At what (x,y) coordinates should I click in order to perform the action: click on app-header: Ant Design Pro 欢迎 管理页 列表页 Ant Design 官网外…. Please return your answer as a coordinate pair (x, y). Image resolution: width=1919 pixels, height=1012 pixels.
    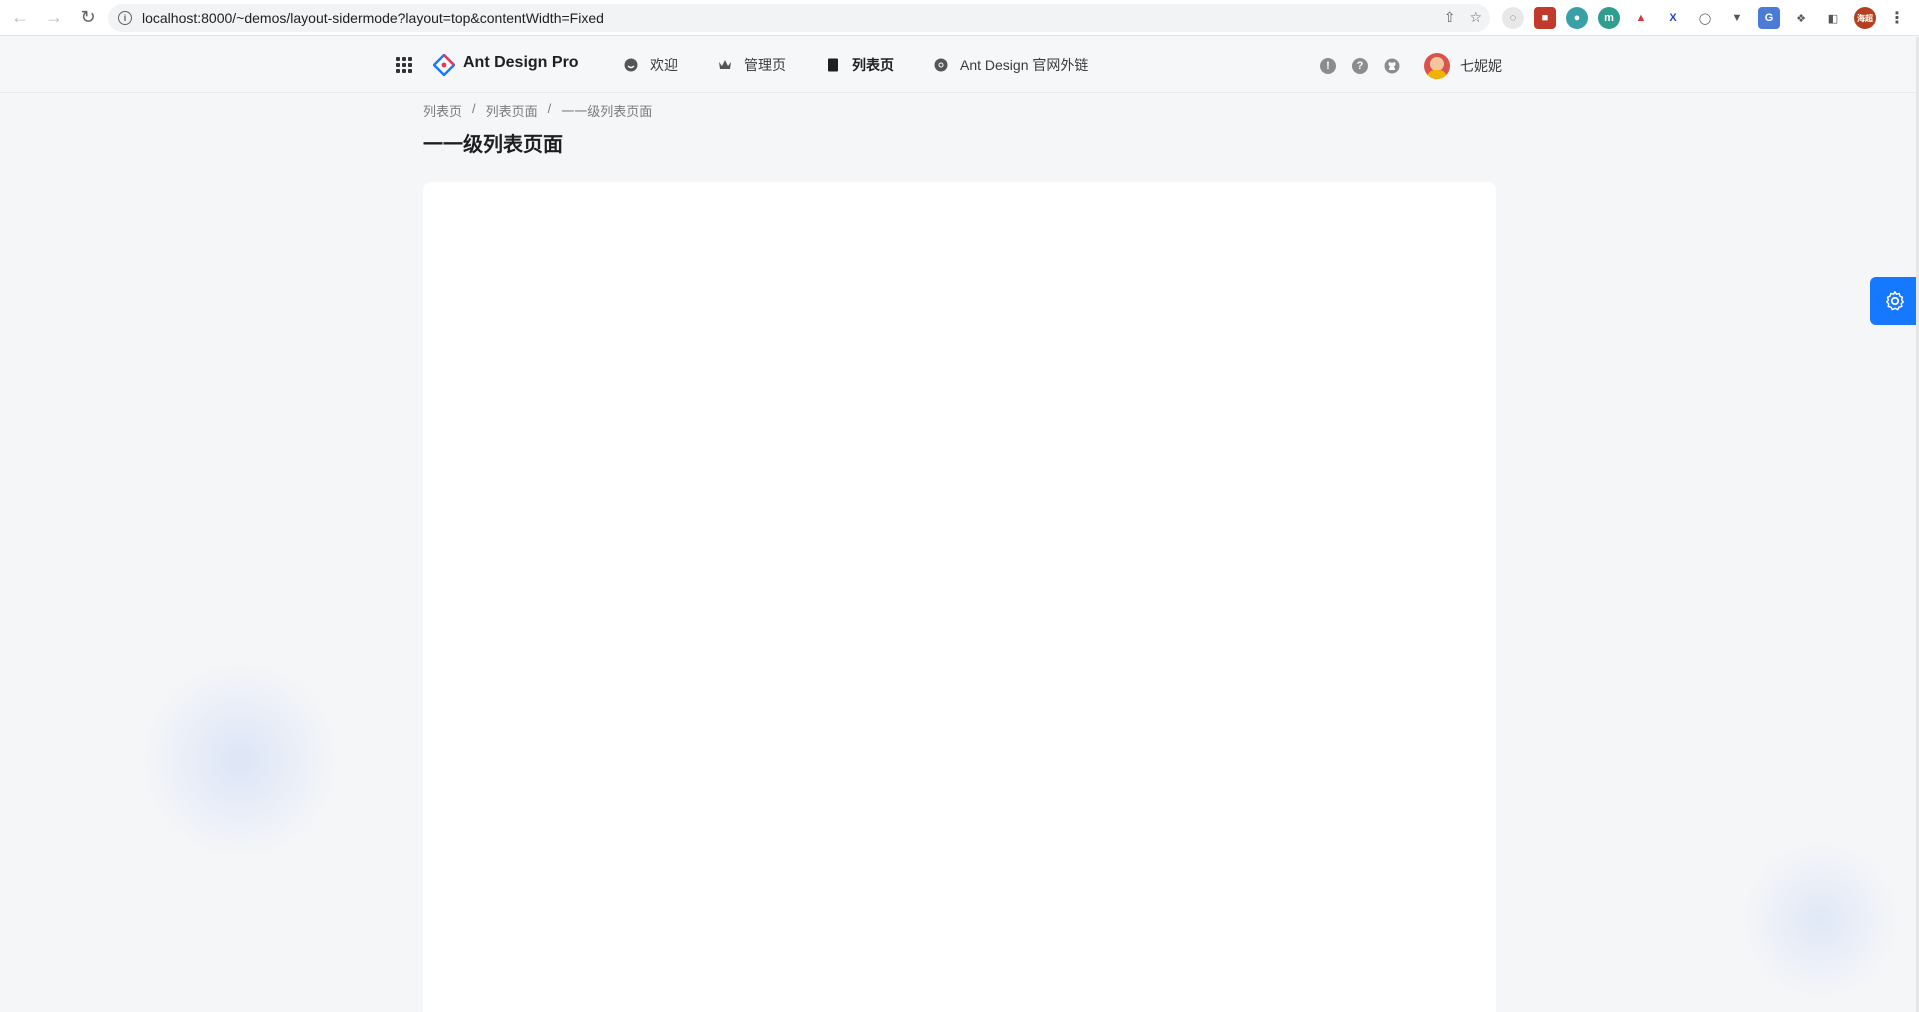
    Looking at the image, I should click on (959, 65).